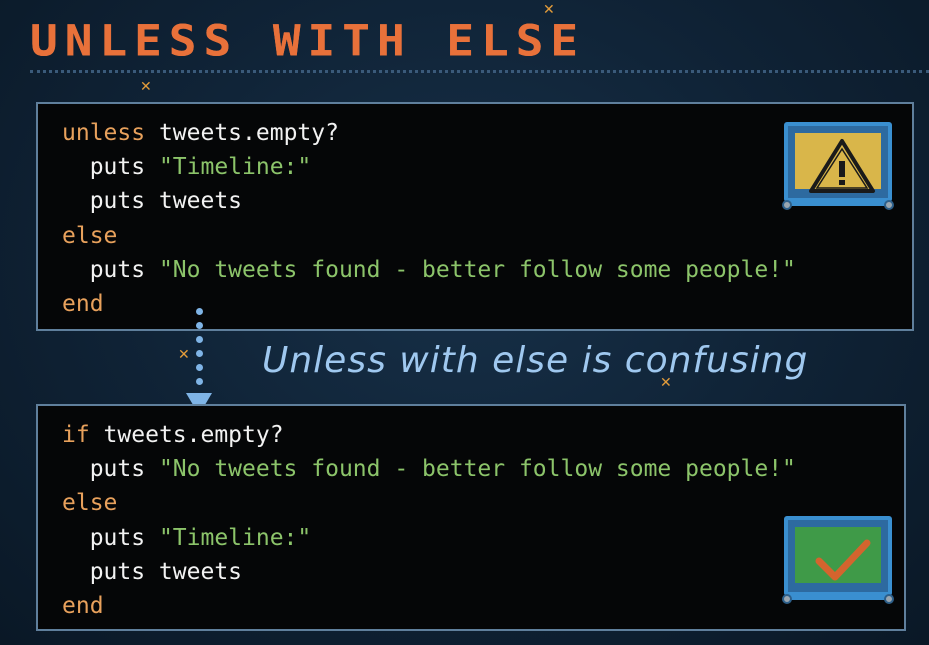 The image size is (929, 645). I want to click on checkmark-monitor-icon, so click(838, 560).